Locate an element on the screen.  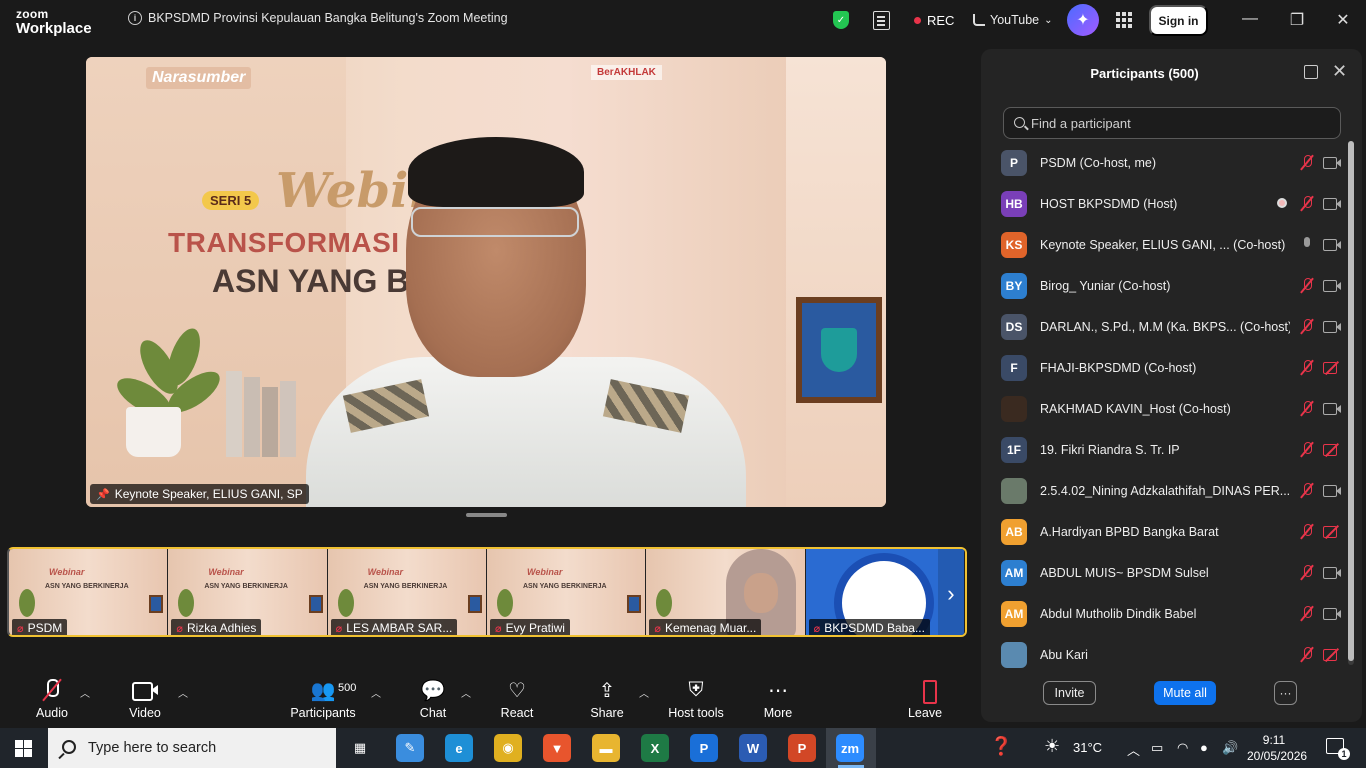
brave-icon: ▼ is located at coordinates (557, 748).